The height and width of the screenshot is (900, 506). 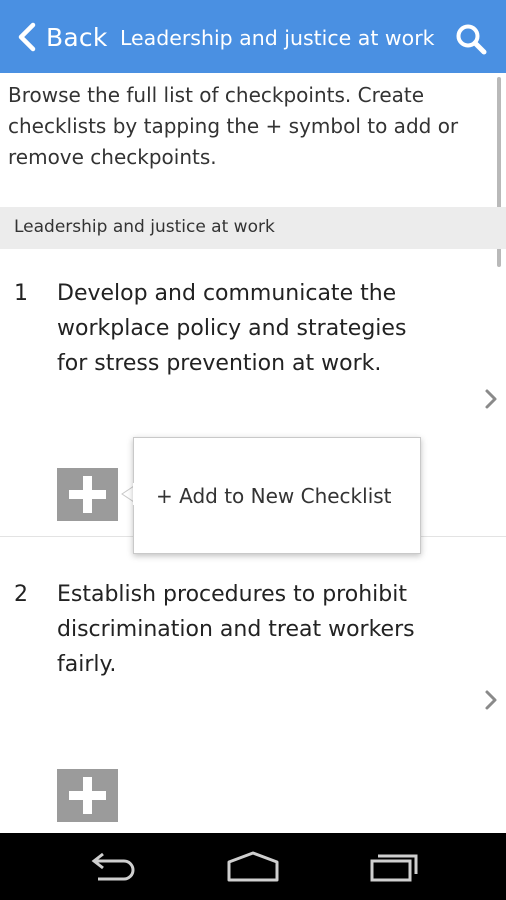 What do you see at coordinates (471, 39) in the screenshot?
I see `search-icon` at bounding box center [471, 39].